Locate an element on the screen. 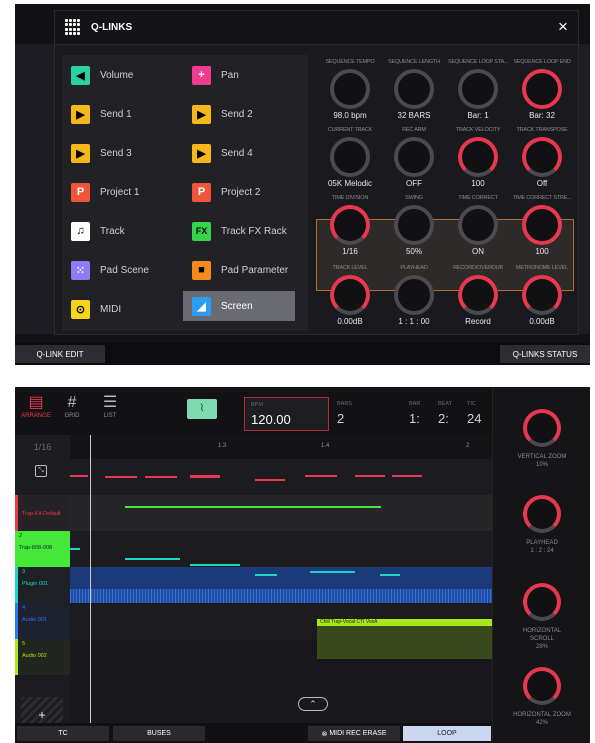 The width and height of the screenshot is (595, 743). qlink-mode-track: ♫ Track is located at coordinates (98, 231).